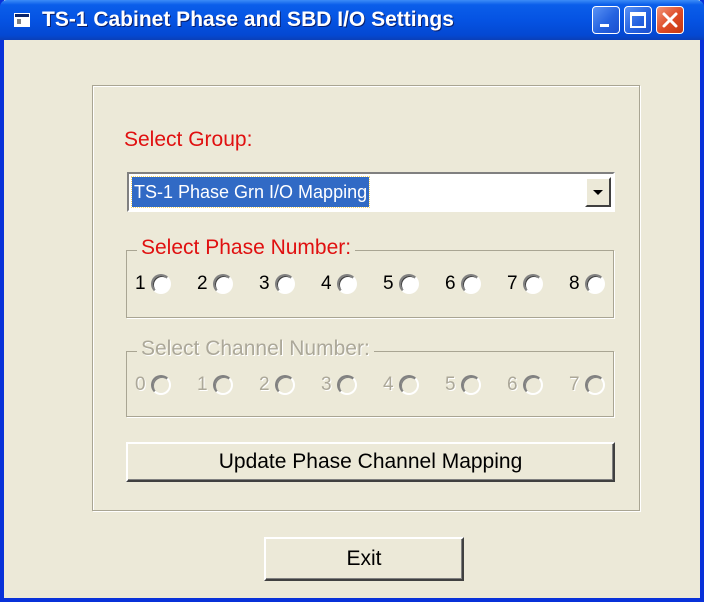 The image size is (704, 602). I want to click on channel-radio-list: 0 1 2 3 4 5 6 7, so click(383, 385).